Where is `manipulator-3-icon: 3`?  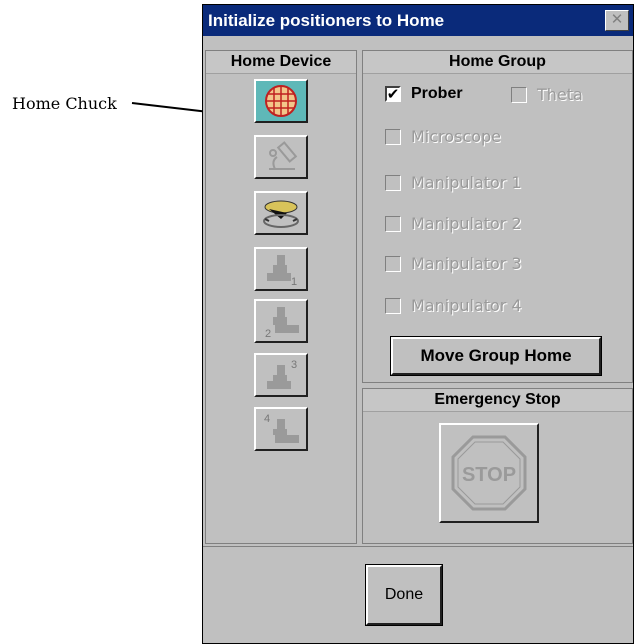
manipulator-3-icon: 3 is located at coordinates (282, 374).